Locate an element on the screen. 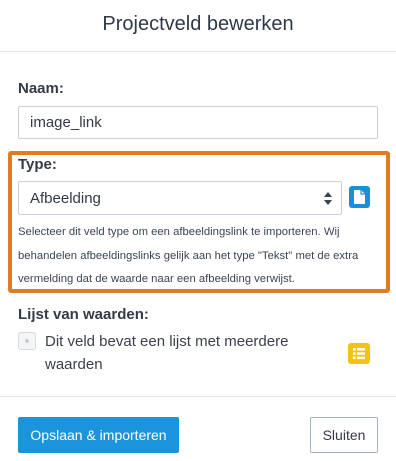  multiple-values-checkbox is located at coordinates (27, 341).